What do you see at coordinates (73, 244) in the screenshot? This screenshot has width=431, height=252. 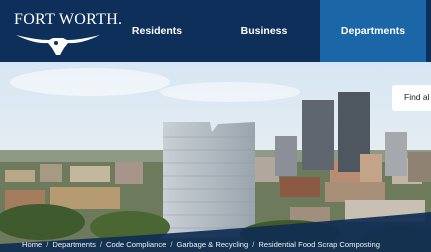 I see `breadcrumb-departments: Departments` at bounding box center [73, 244].